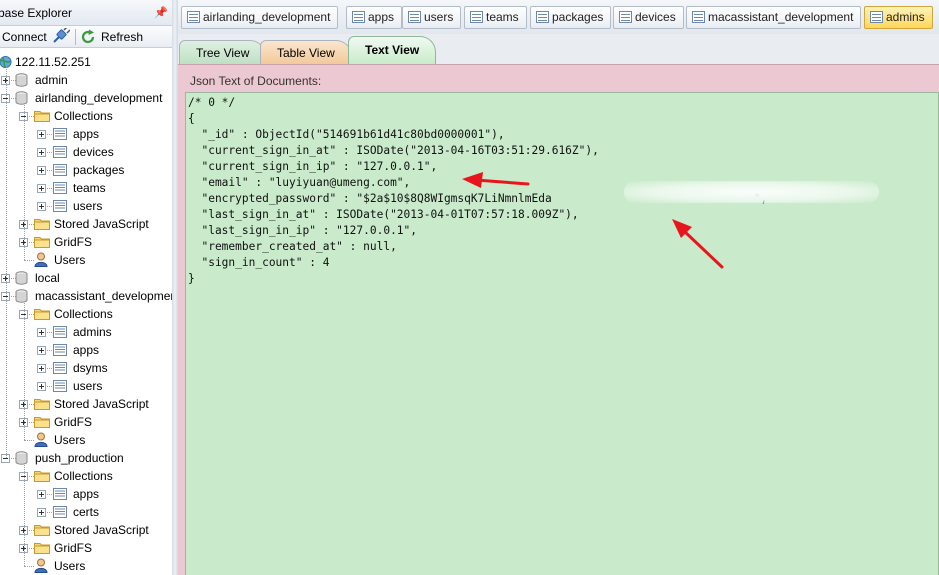 This screenshot has width=939, height=575. I want to click on refresh-button: Refresh, so click(111, 37).